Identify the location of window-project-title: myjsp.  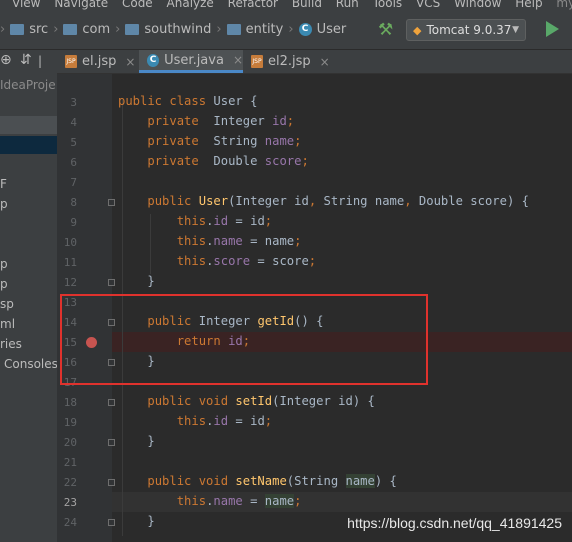
(564, 5).